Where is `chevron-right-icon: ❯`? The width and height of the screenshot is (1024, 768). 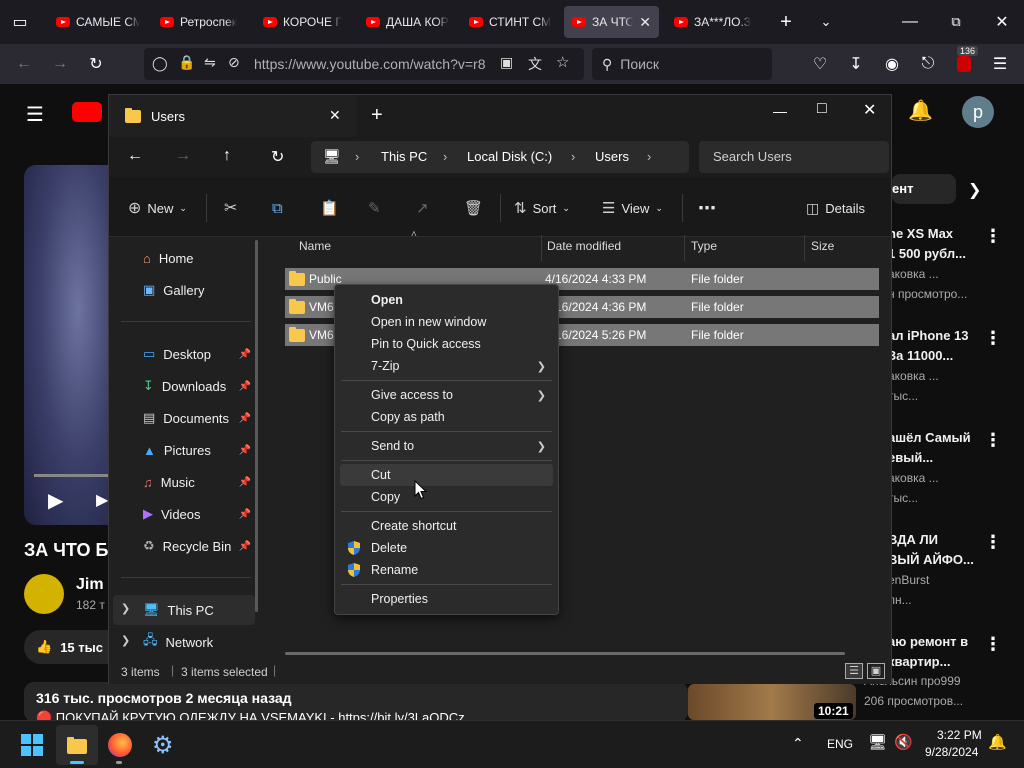
chevron-right-icon: ❯ is located at coordinates (125, 608).